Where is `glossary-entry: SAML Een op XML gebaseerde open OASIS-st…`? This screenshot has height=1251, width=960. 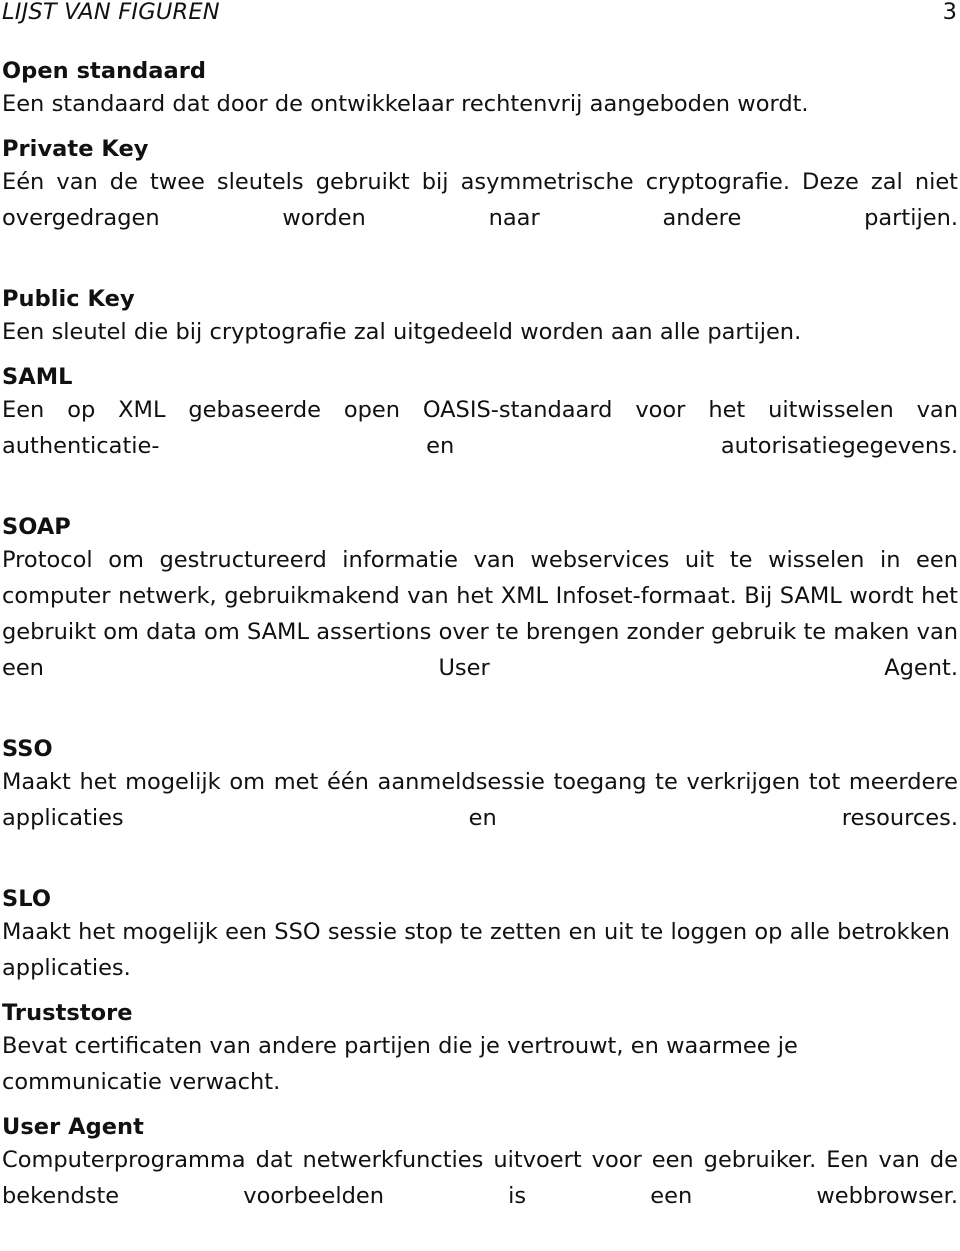
glossary-entry: SAML Een op XML gebaseerde open OASIS-st… is located at coordinates (480, 432).